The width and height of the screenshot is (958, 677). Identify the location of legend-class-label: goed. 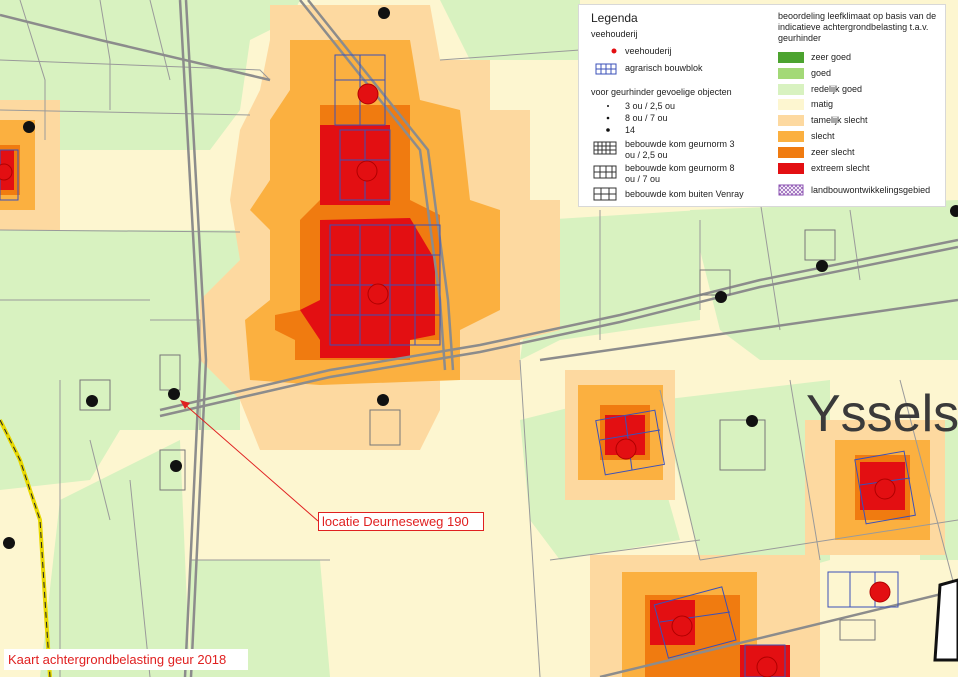
(821, 72).